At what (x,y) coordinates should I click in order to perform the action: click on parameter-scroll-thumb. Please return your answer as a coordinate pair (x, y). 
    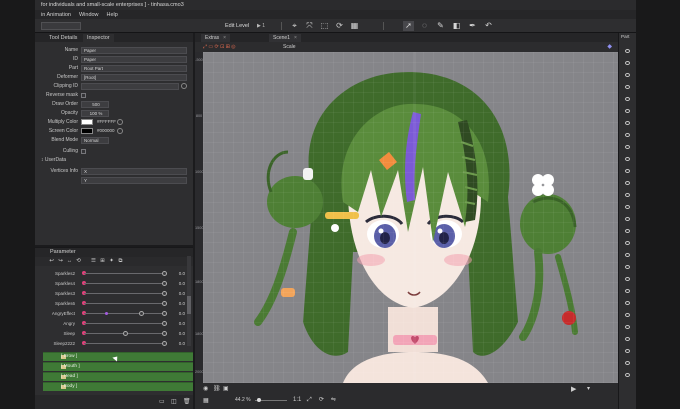
    Looking at the image, I should click on (189, 305).